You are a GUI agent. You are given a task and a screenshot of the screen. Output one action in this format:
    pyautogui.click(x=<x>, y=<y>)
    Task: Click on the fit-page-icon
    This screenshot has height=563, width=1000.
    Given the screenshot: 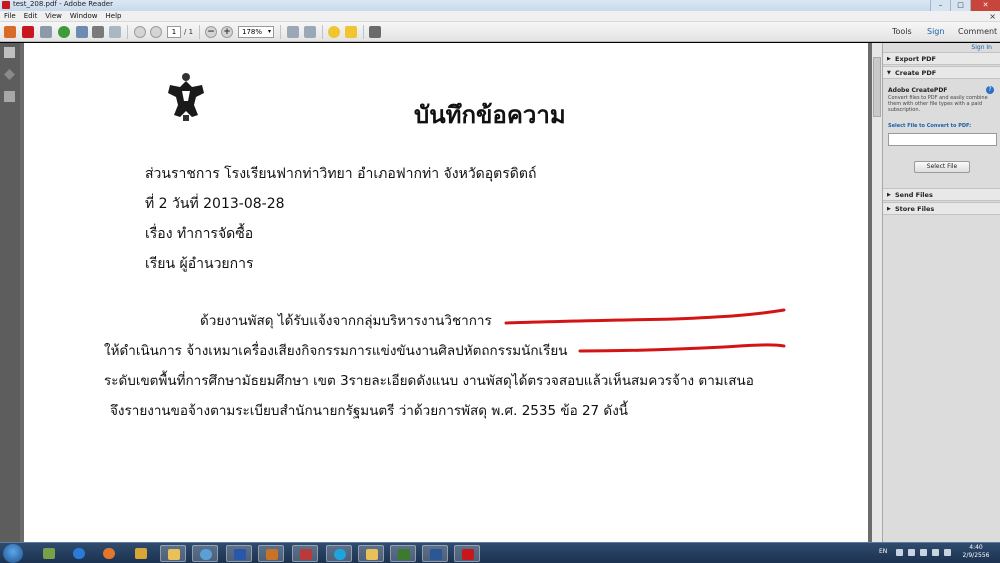 What is the action you would take?
    pyautogui.click(x=293, y=32)
    